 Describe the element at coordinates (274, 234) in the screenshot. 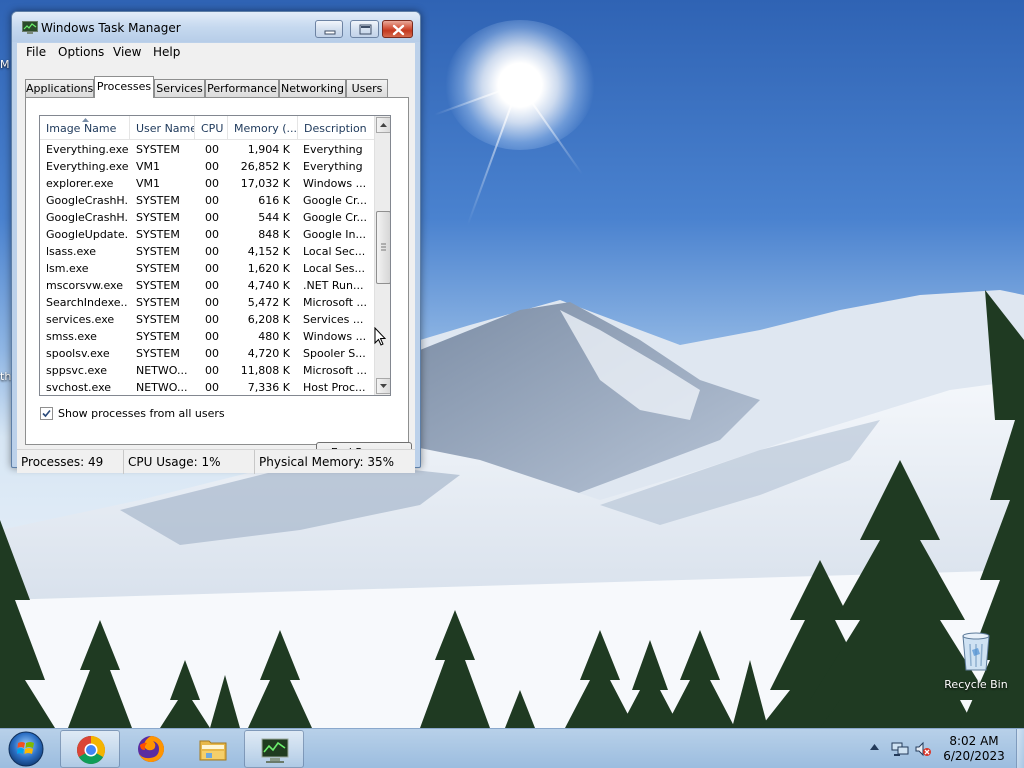

I see `process-memory: 848 K` at that location.